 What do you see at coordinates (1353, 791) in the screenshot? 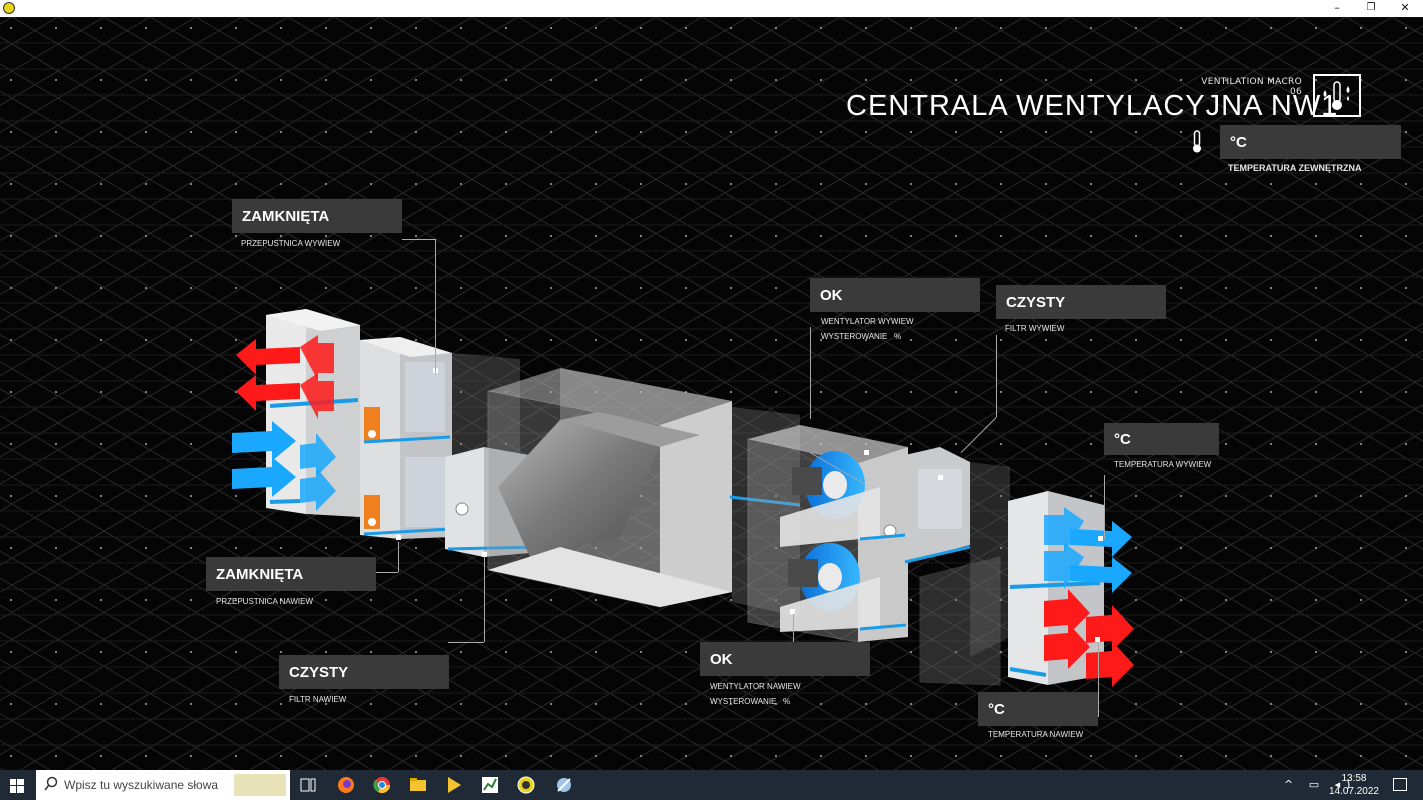
I see `clock-date: 14.07.2022` at bounding box center [1353, 791].